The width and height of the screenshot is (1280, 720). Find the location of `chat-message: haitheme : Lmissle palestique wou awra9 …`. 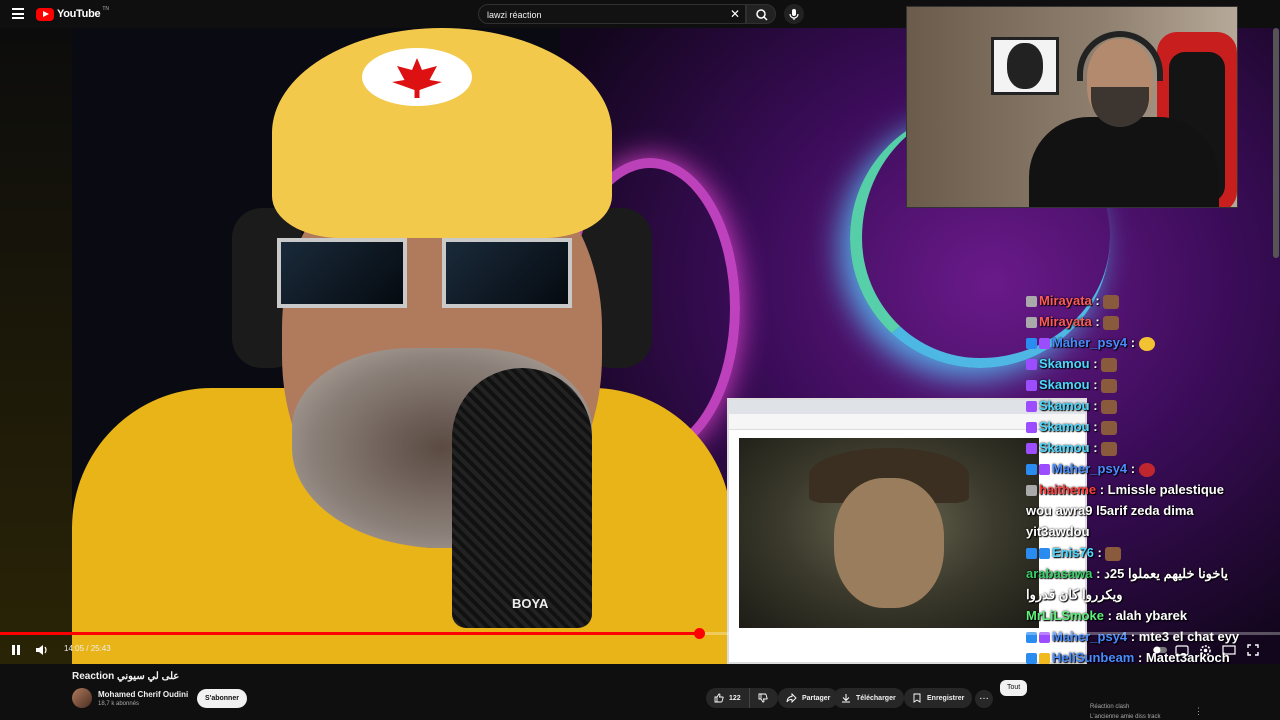

chat-message: haitheme : Lmissle palestique wou awra9 … is located at coordinates (1139, 510).